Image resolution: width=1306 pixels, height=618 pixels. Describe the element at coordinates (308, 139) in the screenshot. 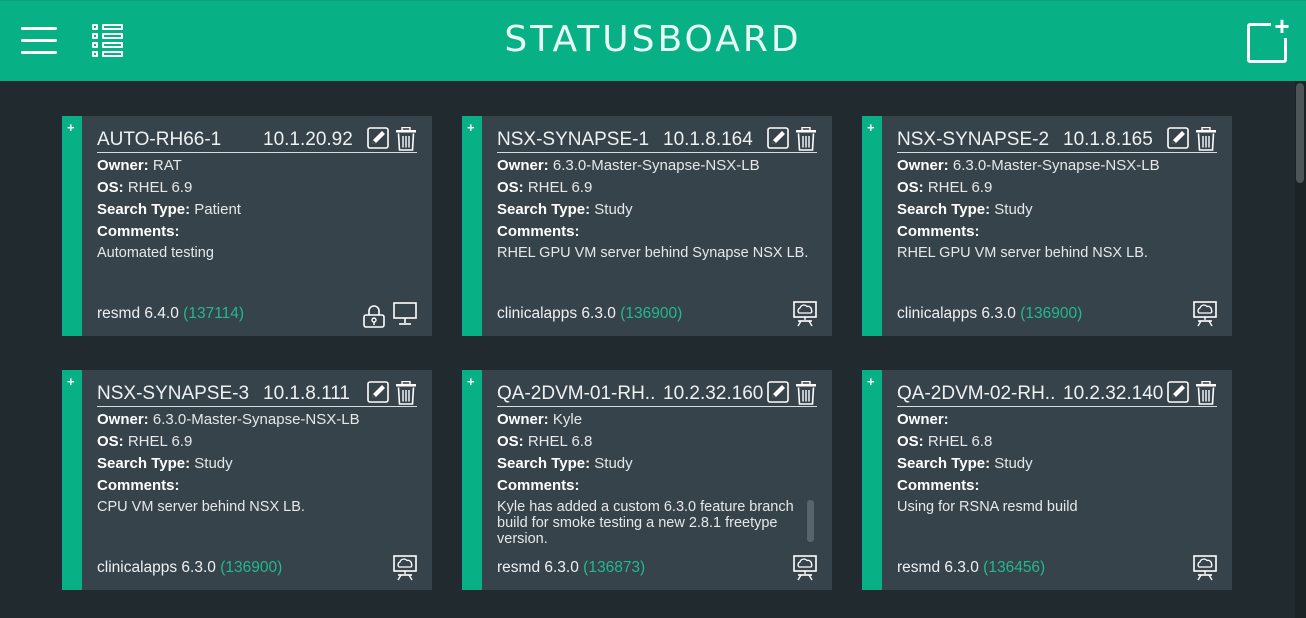

I see `server-ip: 10.1.20.92` at that location.